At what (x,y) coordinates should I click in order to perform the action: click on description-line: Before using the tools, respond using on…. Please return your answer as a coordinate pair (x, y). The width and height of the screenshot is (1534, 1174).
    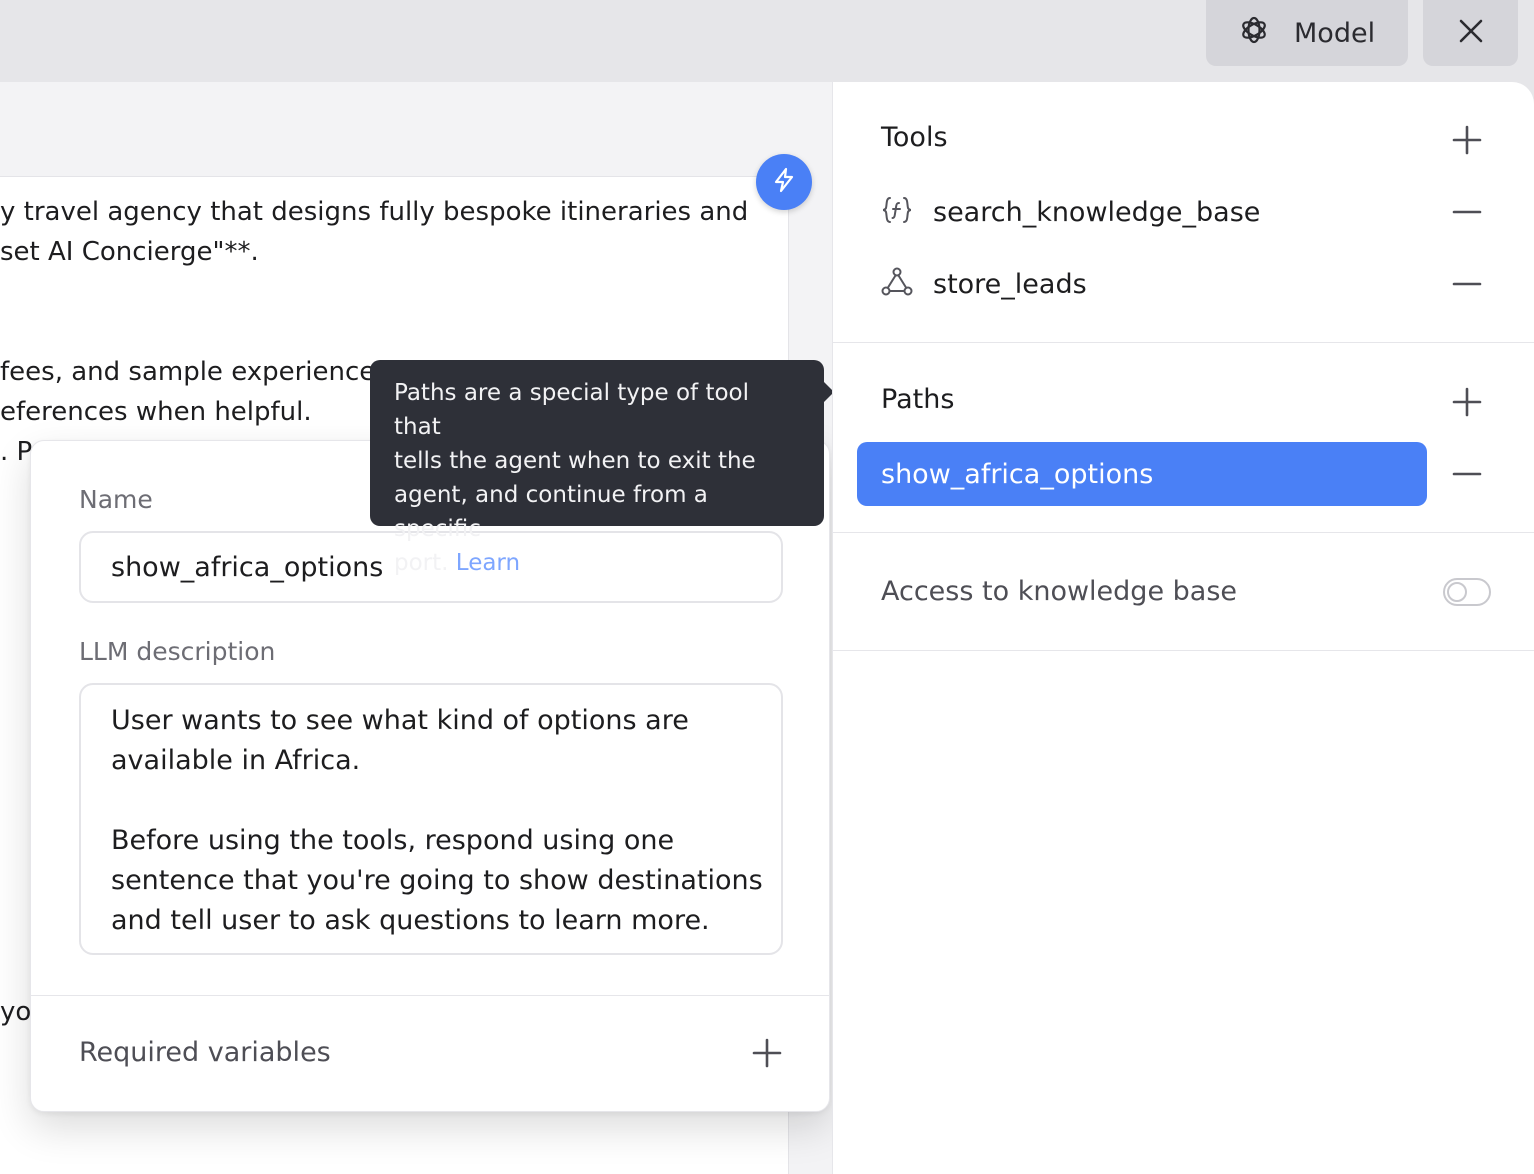
    Looking at the image, I should click on (393, 840).